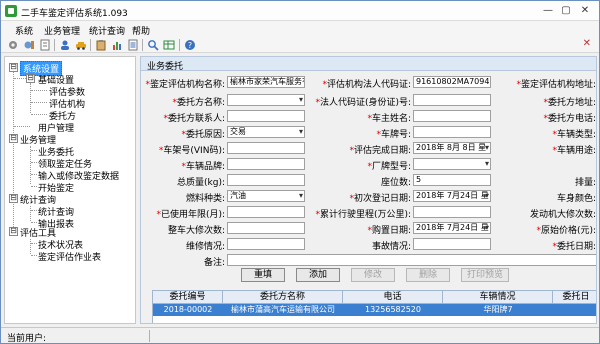 This screenshot has width=600, height=344. Describe the element at coordinates (201, 183) in the screenshot. I see `curb-weight-label: 总质量(kg):` at that location.